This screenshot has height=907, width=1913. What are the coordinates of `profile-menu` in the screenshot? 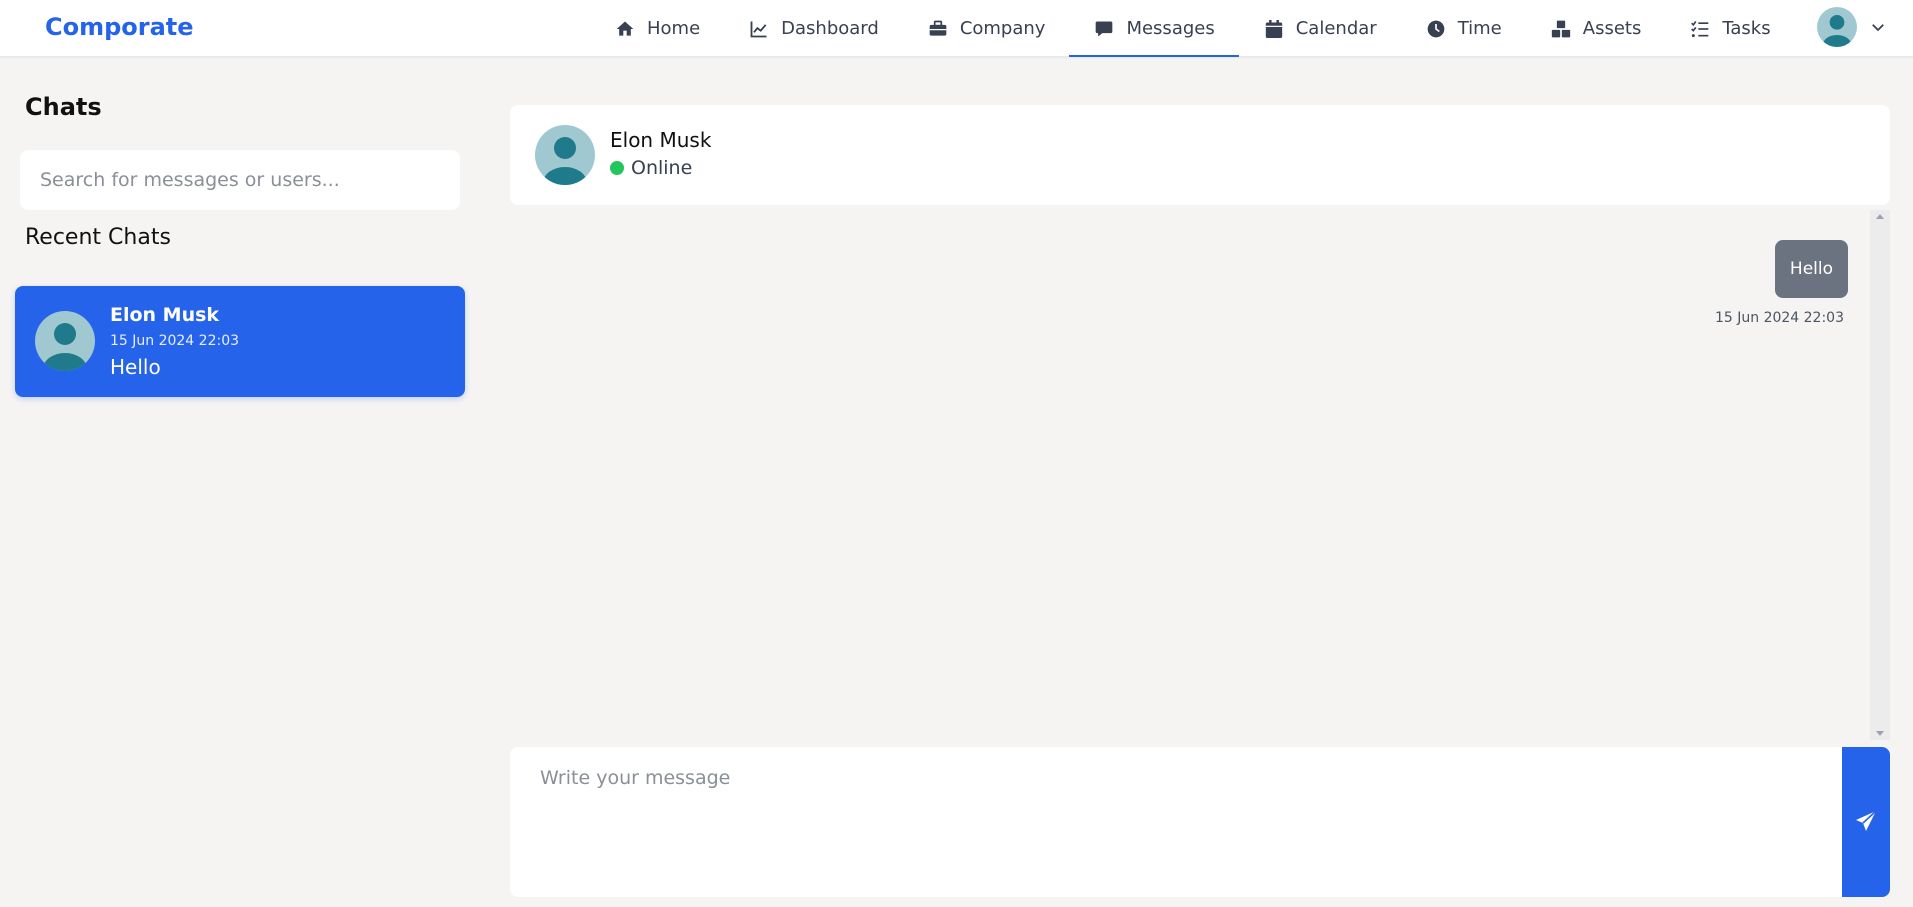 It's located at (1852, 27).